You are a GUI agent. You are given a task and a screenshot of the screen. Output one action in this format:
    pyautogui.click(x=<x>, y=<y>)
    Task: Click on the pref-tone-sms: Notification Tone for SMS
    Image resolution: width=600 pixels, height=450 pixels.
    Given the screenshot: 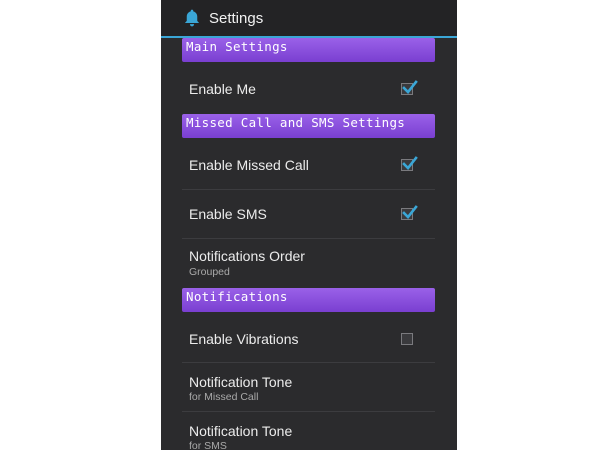 What is the action you would take?
    pyautogui.click(x=308, y=431)
    